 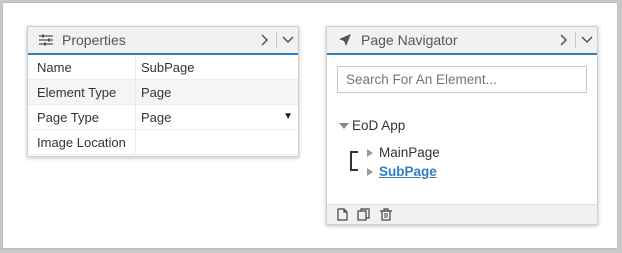 What do you see at coordinates (288, 116) in the screenshot?
I see `dropdown-caret-icon: ▼` at bounding box center [288, 116].